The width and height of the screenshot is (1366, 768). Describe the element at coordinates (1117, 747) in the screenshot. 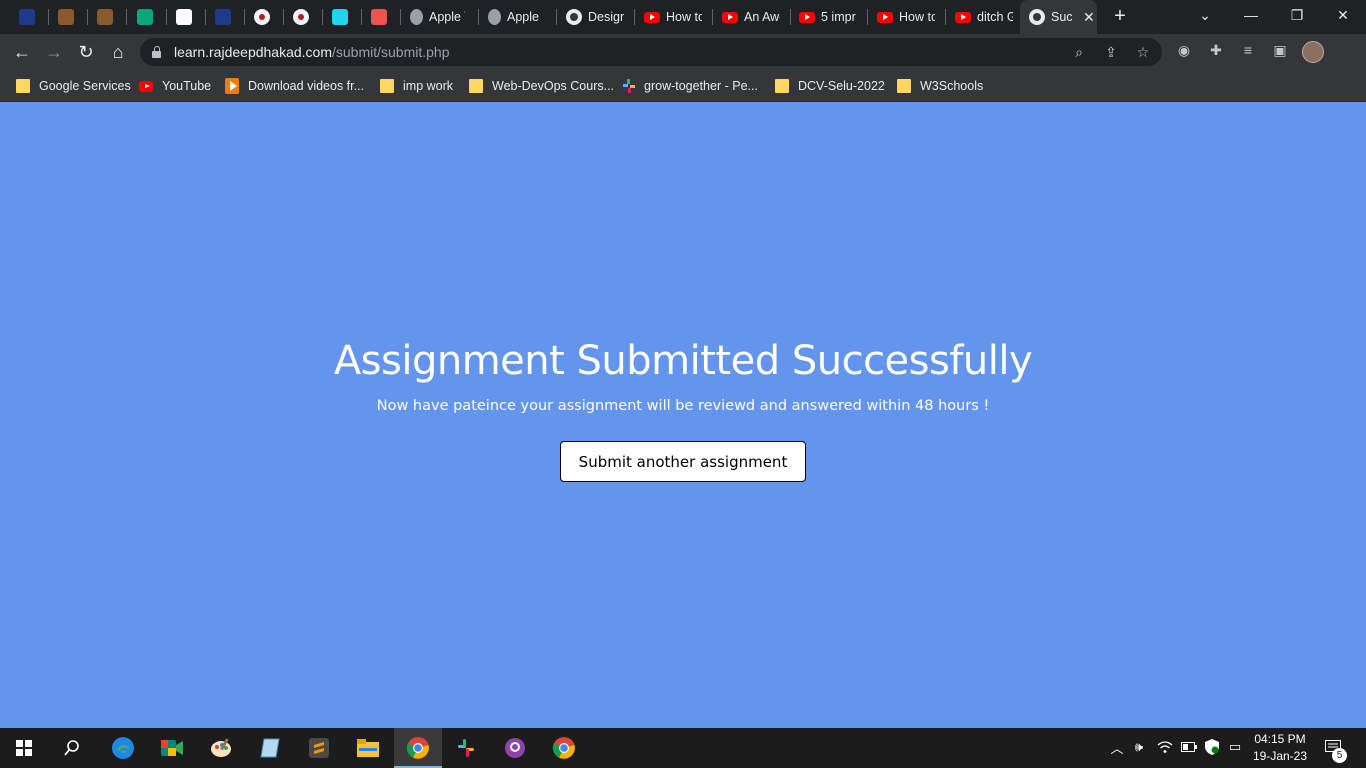

I see `show-hidden-icons-chevron-icon: ︿` at that location.